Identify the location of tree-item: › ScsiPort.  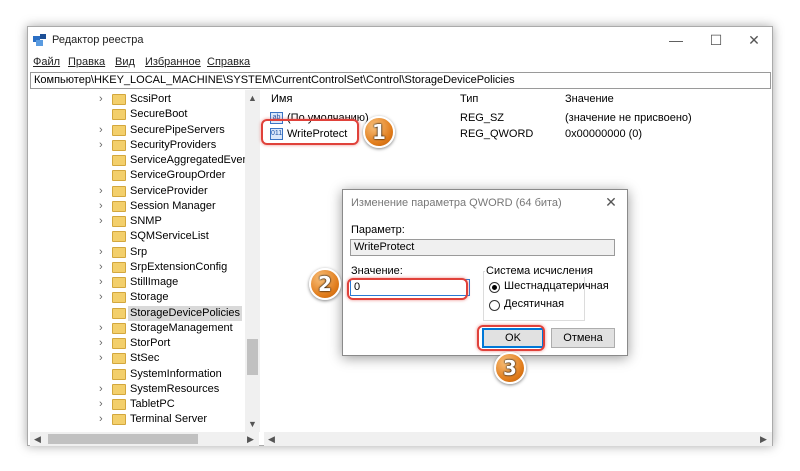
(137, 99).